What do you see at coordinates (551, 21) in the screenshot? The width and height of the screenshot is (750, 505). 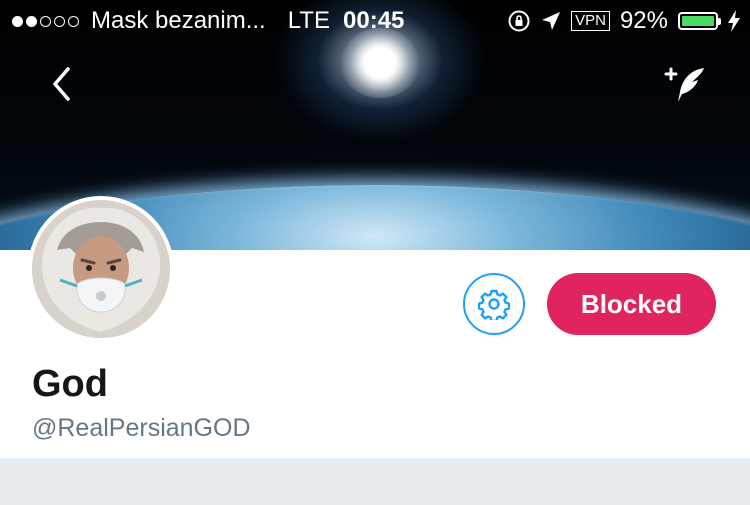 I see `location-arrow-icon` at bounding box center [551, 21].